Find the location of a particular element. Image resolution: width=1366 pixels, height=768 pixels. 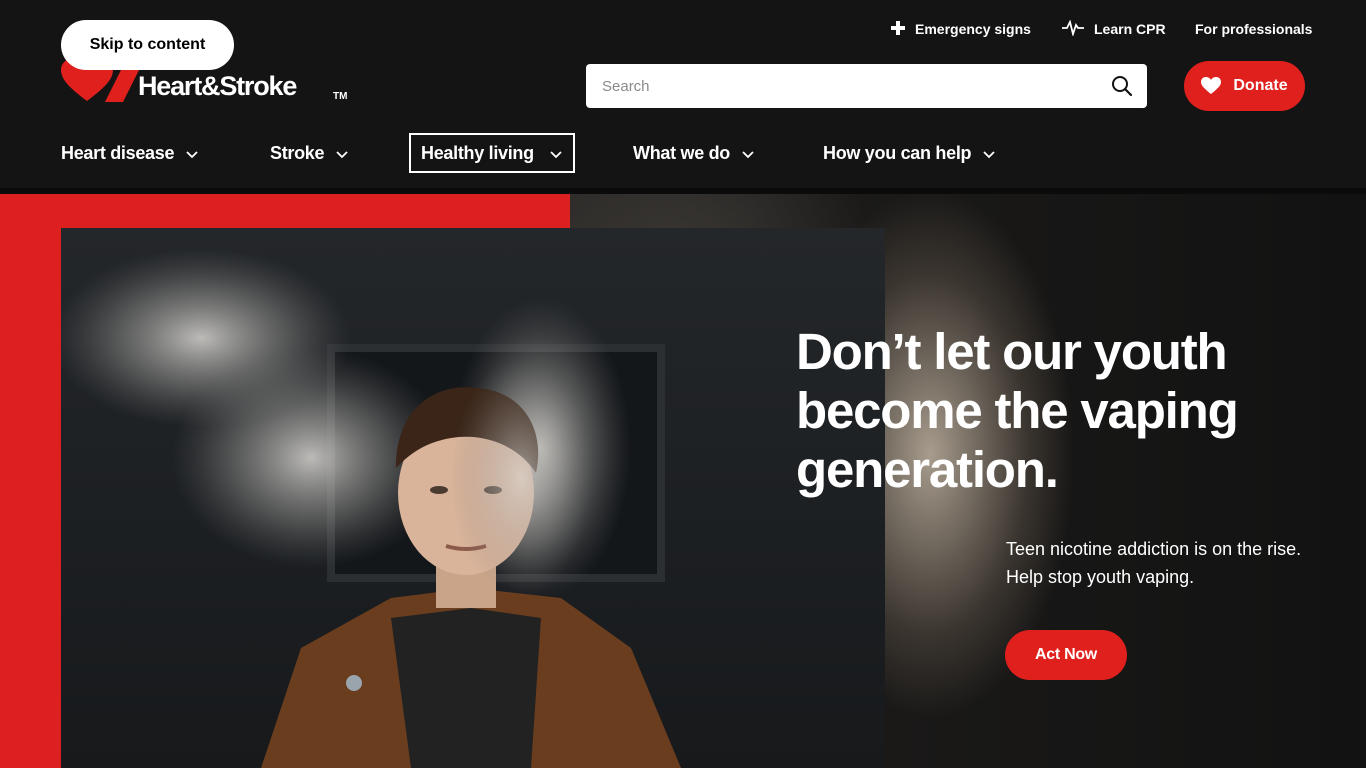

skip-to-content-link: Skip to content is located at coordinates (147, 45).